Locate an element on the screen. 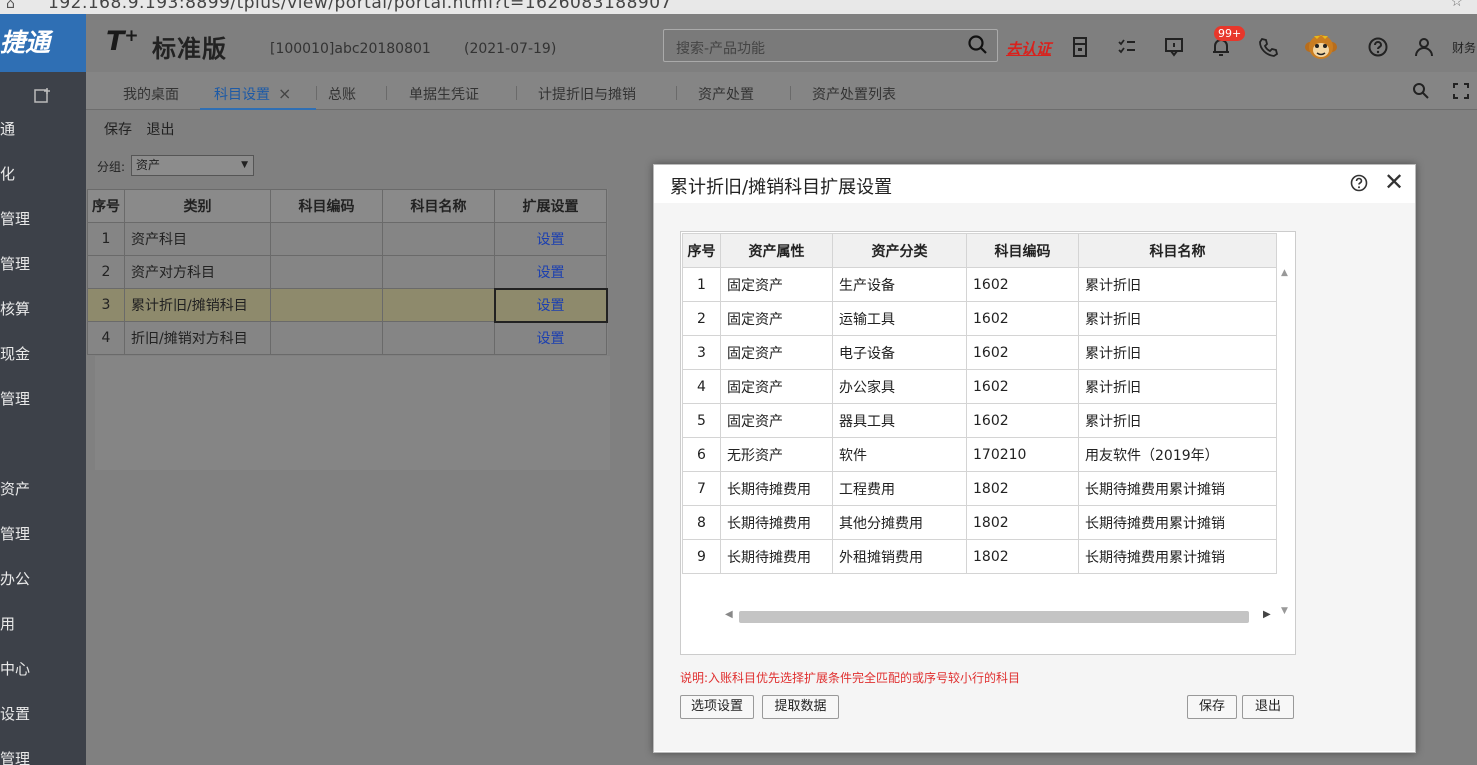 The image size is (1477, 765). scroll-down-icon: ▼ is located at coordinates (1284, 611).